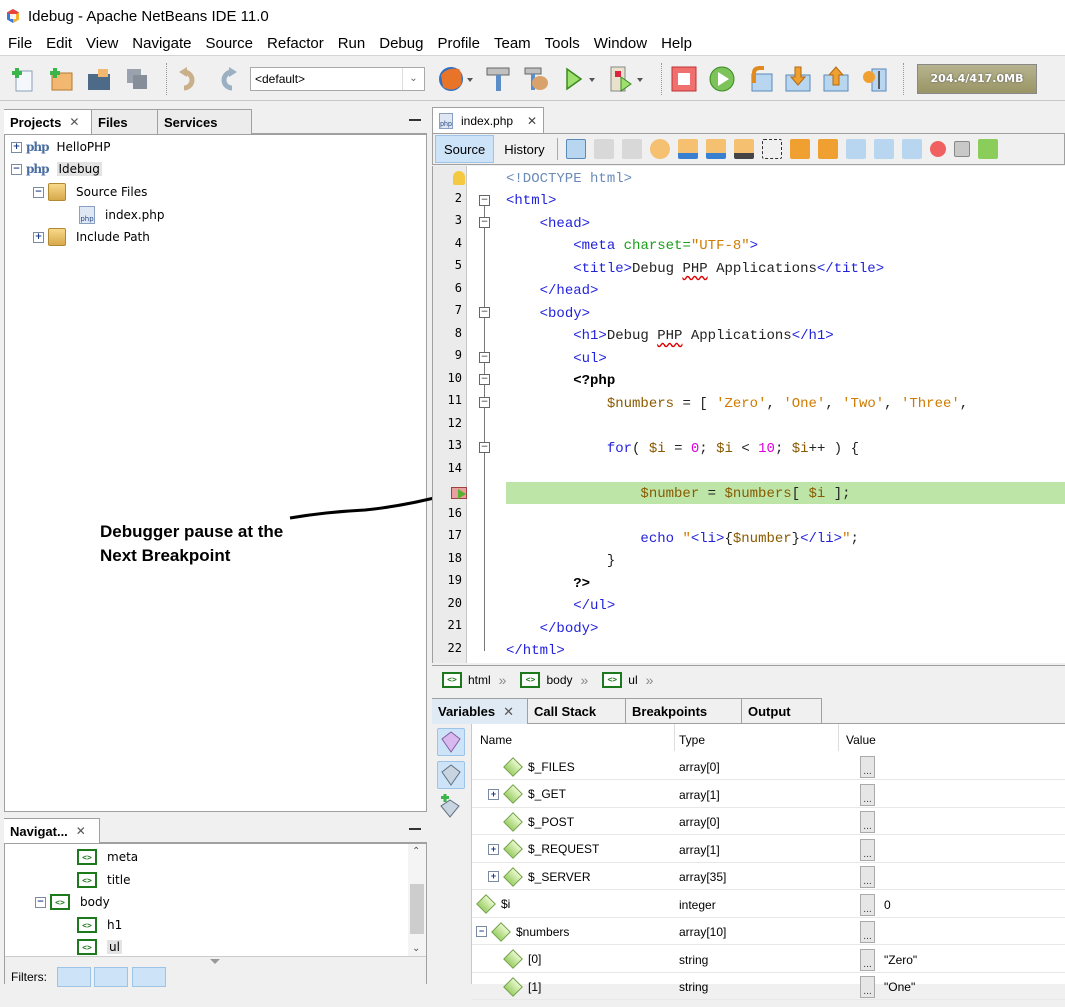  What do you see at coordinates (899, 987) in the screenshot?
I see `variable-value: "One"` at bounding box center [899, 987].